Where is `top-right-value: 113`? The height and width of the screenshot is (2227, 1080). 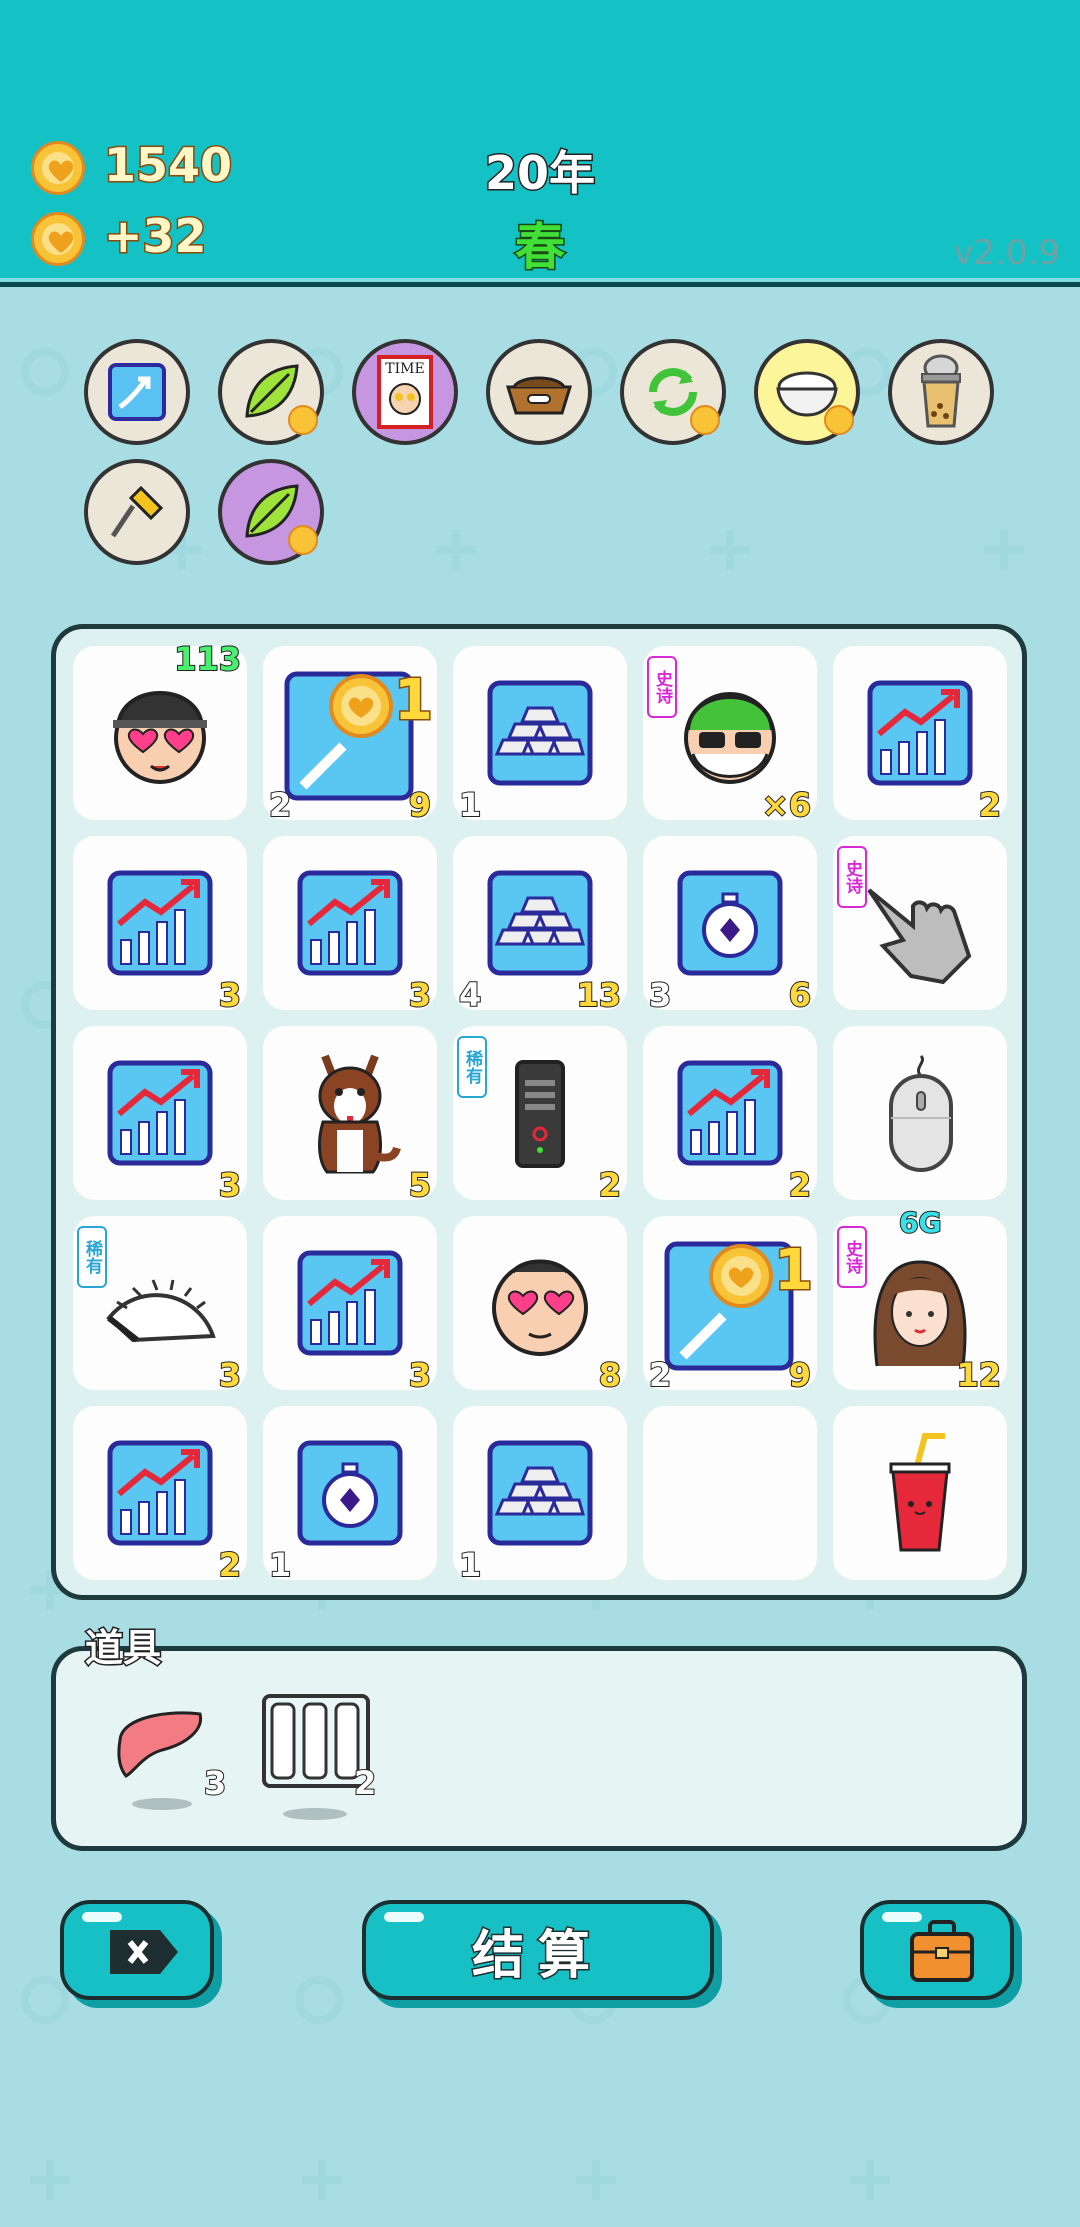
top-right-value: 113 is located at coordinates (207, 659).